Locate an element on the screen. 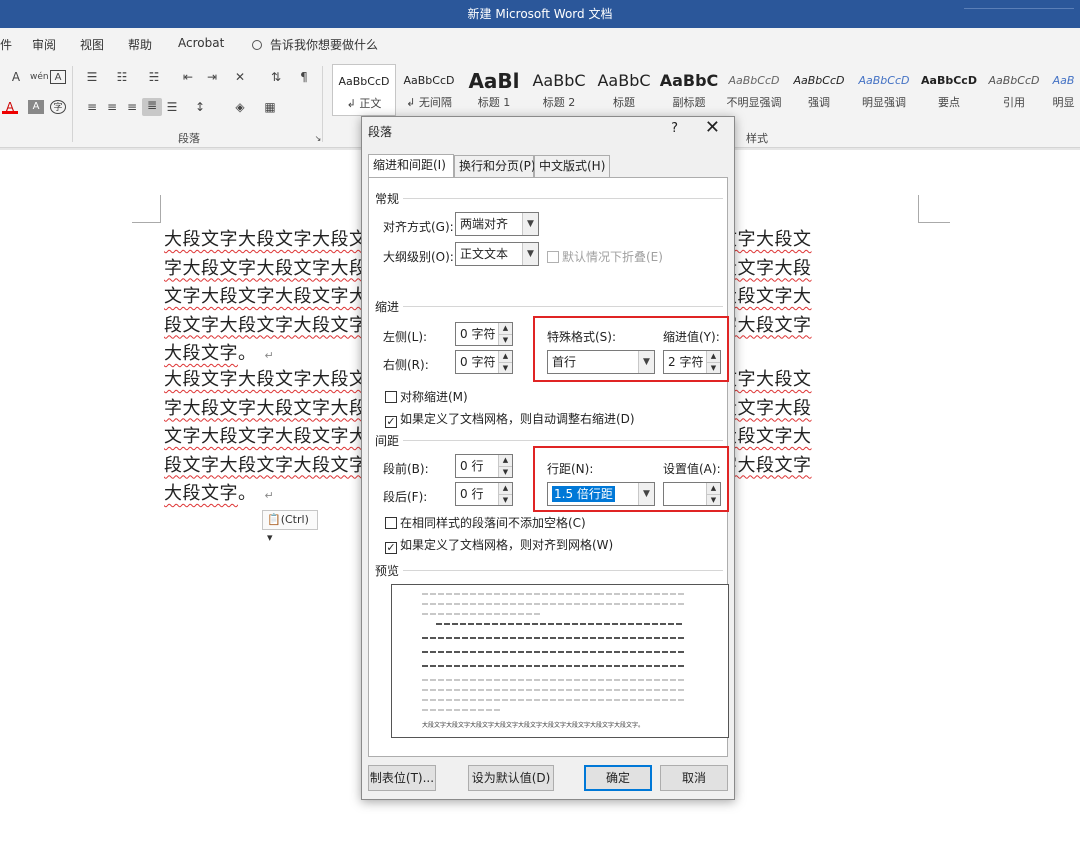 The width and height of the screenshot is (1080, 852). indent-right-label: 右侧(R): is located at coordinates (406, 365).